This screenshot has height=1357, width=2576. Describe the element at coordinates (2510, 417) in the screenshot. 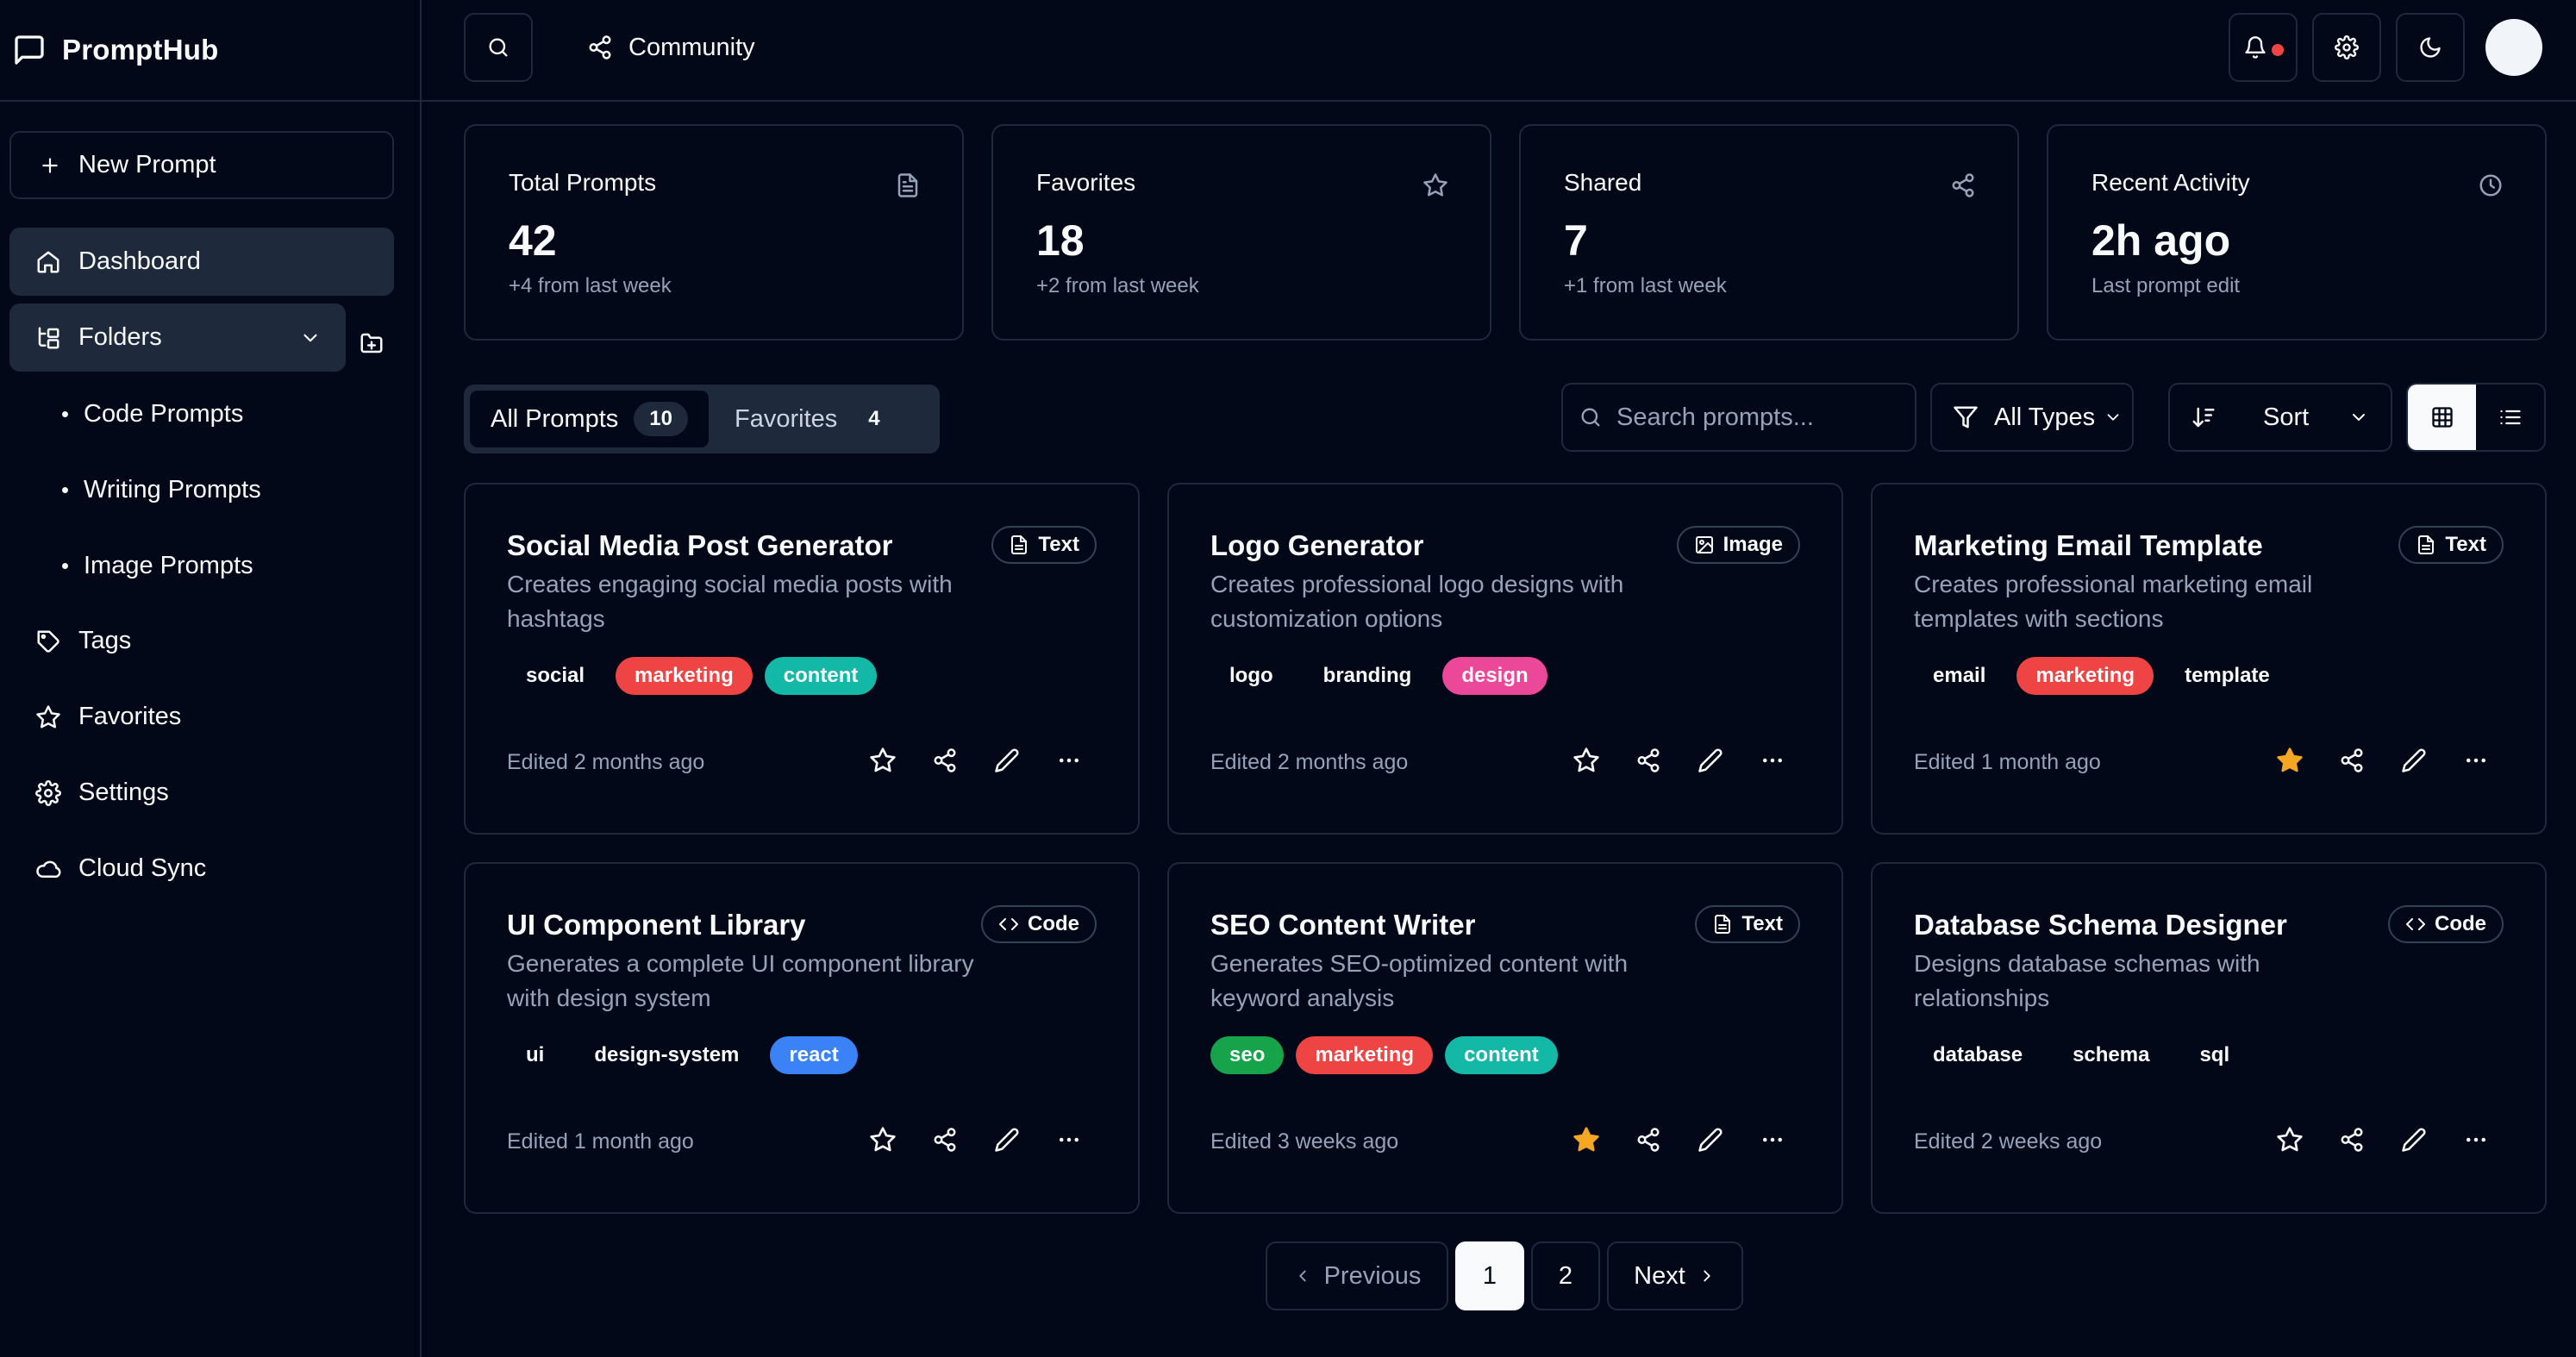

I see `list-view-button` at that location.